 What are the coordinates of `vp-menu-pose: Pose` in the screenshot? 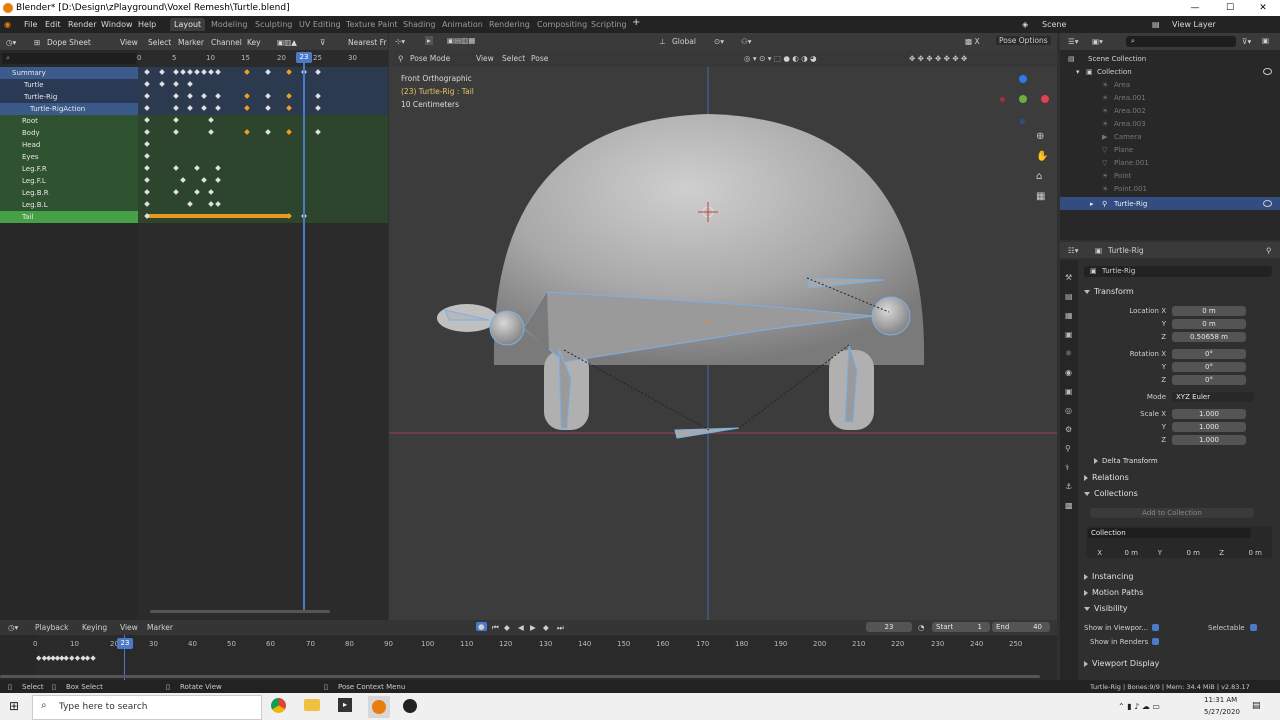 It's located at (539, 58).